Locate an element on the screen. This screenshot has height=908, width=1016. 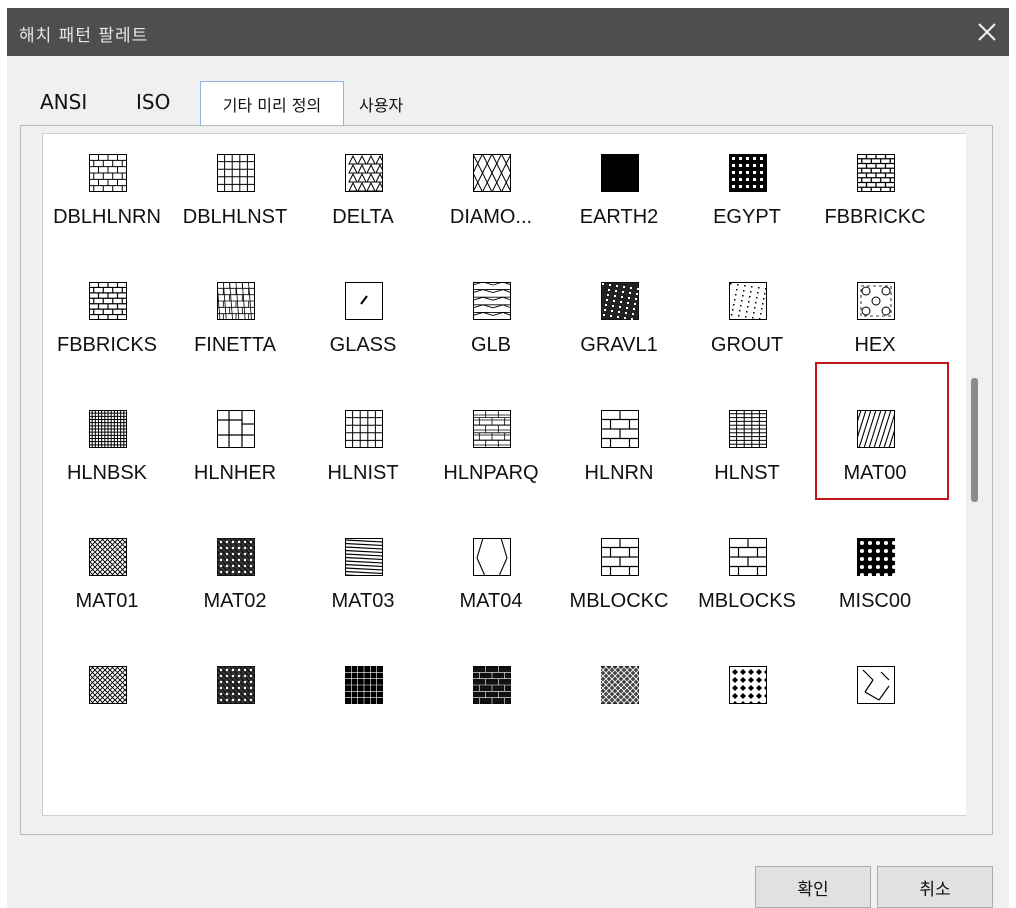
pattern-item: FBBRICKC is located at coordinates (875, 204).